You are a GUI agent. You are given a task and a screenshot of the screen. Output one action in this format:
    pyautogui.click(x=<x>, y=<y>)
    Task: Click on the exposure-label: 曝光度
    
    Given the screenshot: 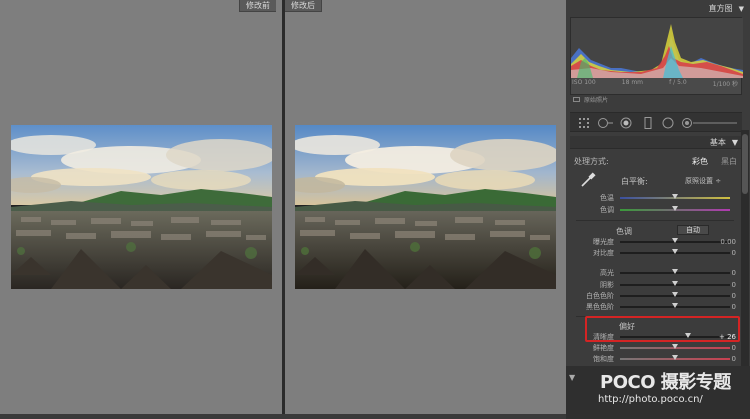 What is the action you would take?
    pyautogui.click(x=603, y=242)
    